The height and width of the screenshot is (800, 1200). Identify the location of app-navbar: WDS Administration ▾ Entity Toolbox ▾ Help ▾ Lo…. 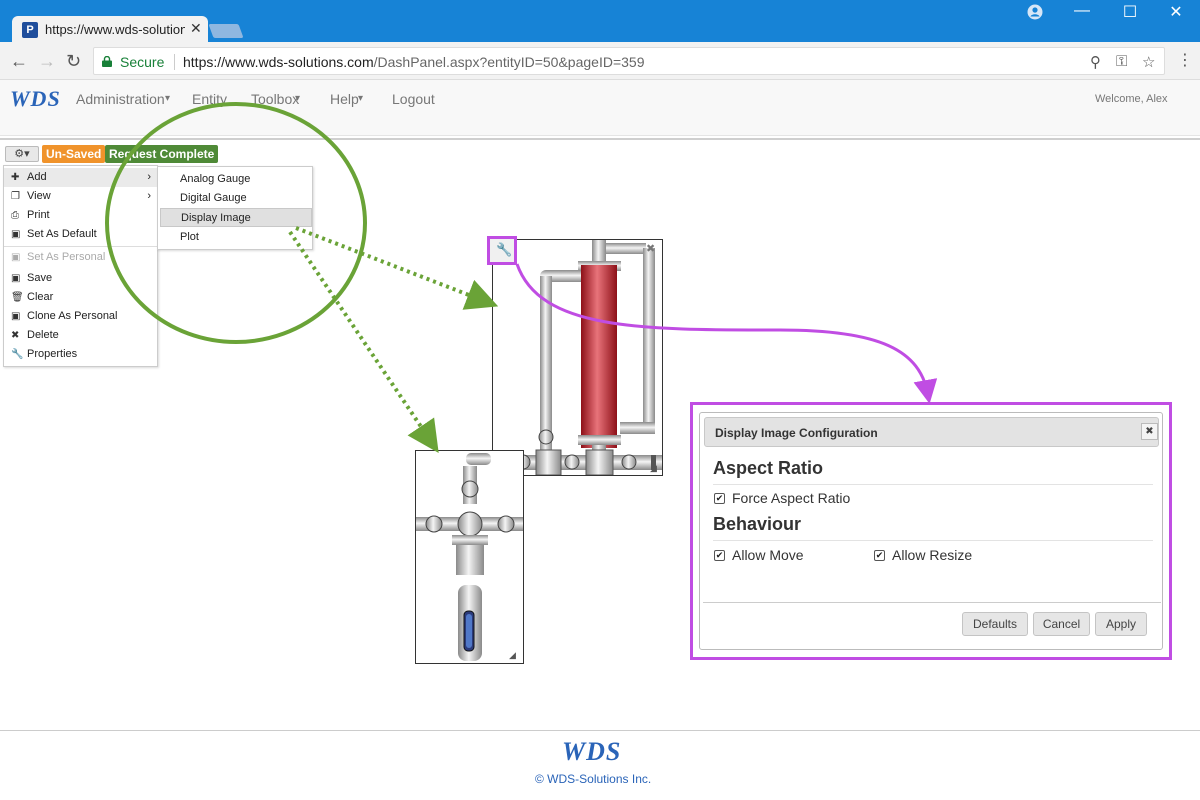
(600, 108).